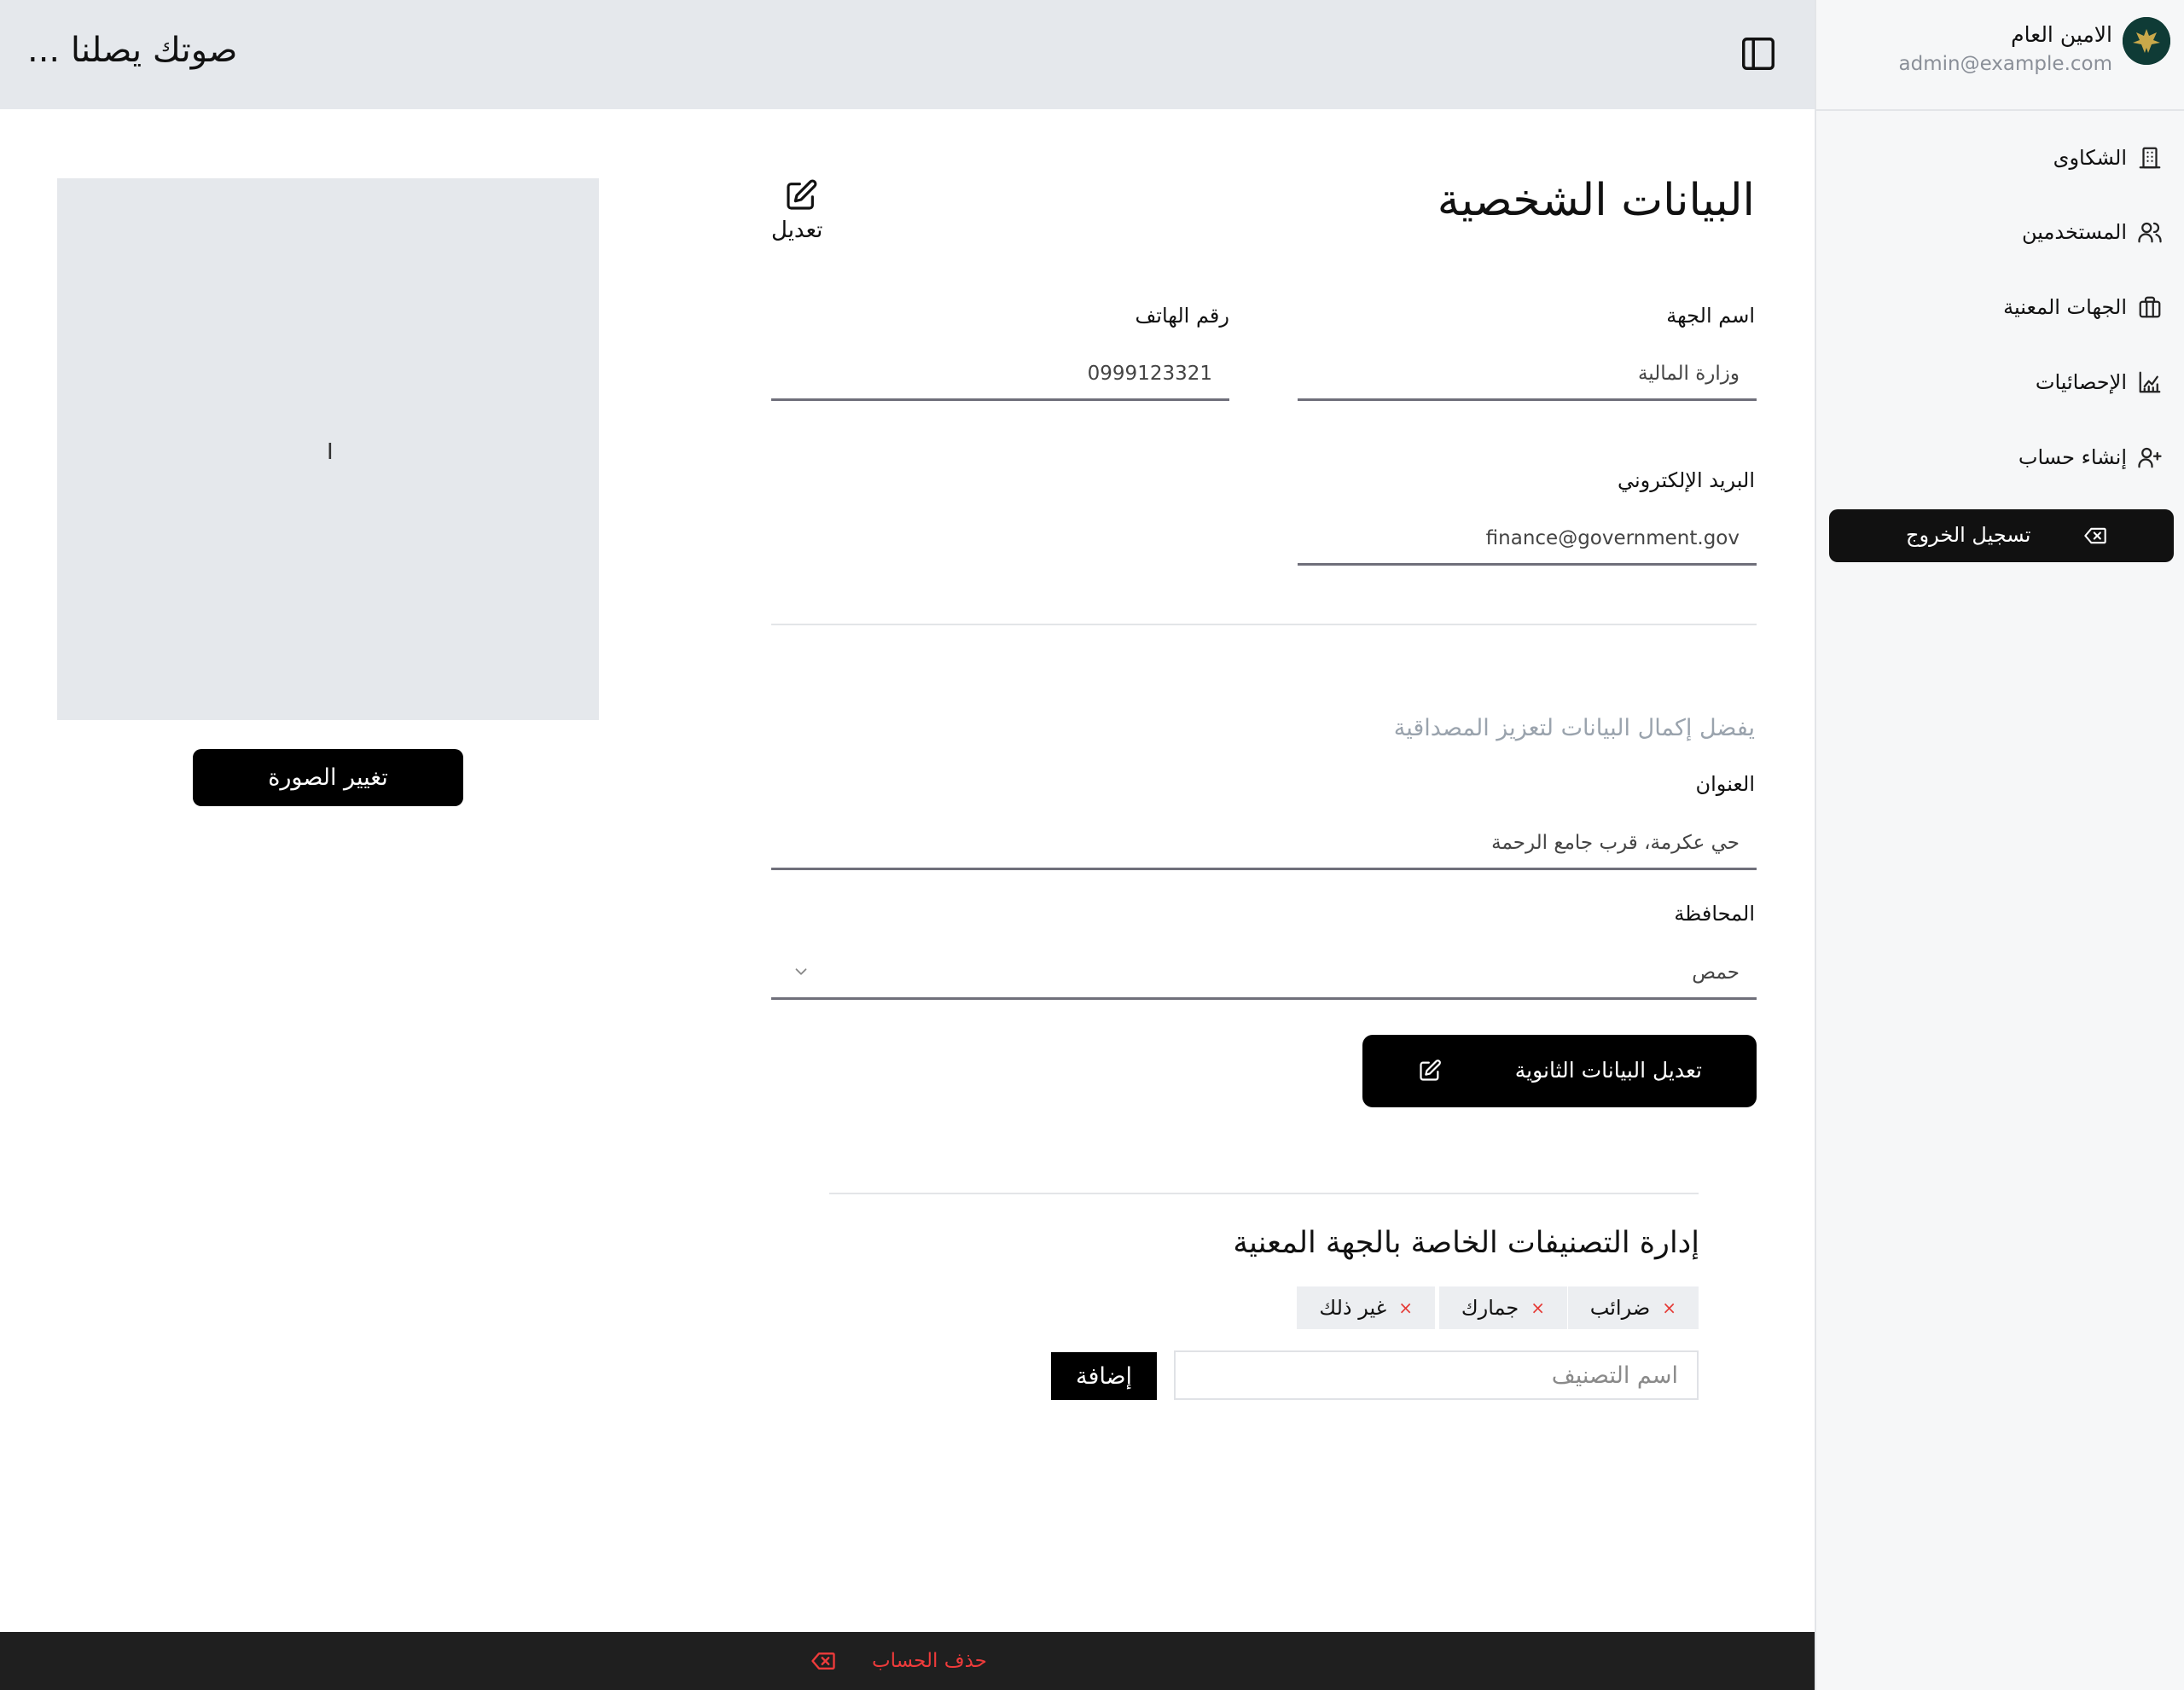 This screenshot has width=2184, height=1690. What do you see at coordinates (2147, 41) in the screenshot?
I see `avatar` at bounding box center [2147, 41].